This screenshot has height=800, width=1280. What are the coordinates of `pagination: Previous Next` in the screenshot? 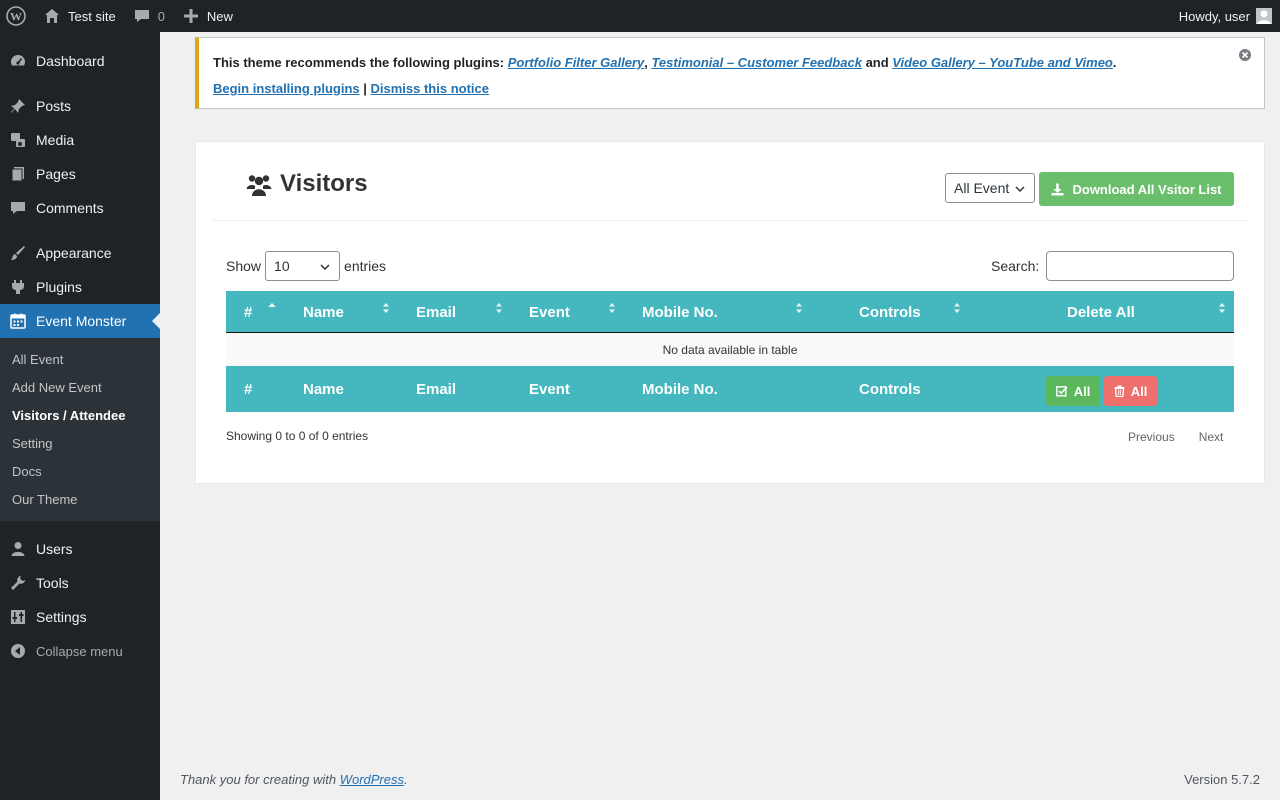 It's located at (1169, 437).